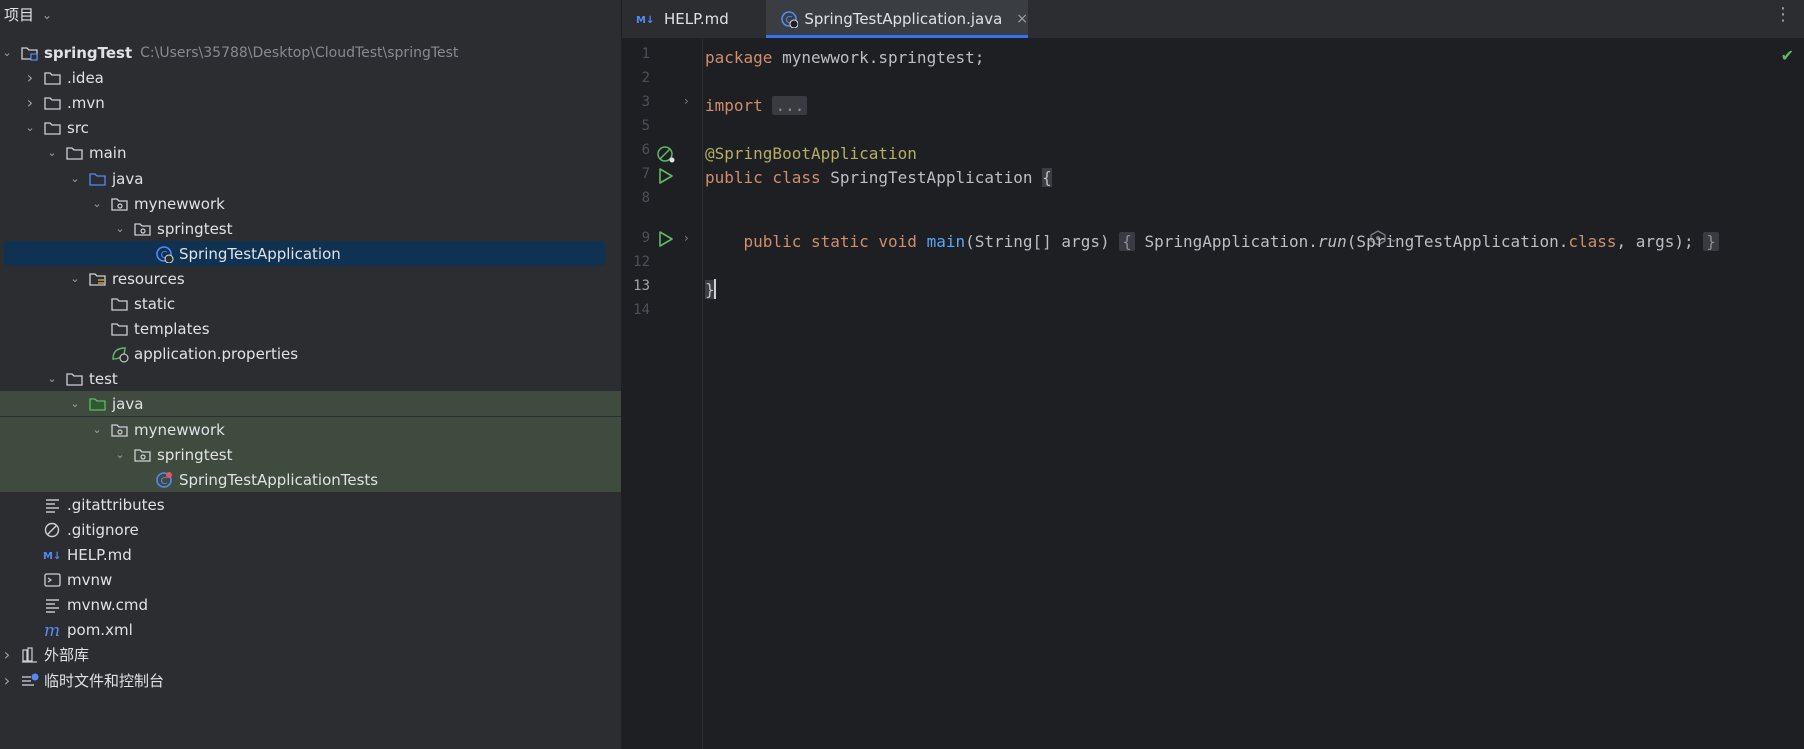  I want to click on tree-item-resources: ⌄ resources, so click(310, 278).